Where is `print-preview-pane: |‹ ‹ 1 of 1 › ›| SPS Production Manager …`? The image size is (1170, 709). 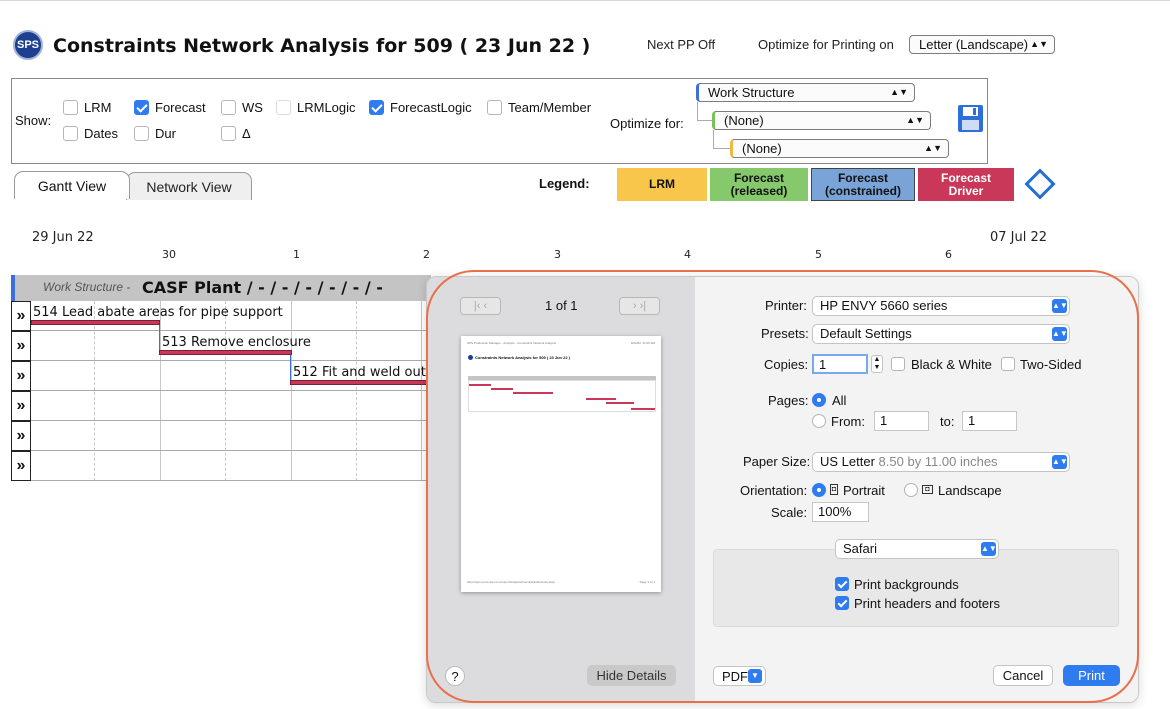
print-preview-pane: |‹ ‹ 1 of 1 › ›| SPS Production Manager … is located at coordinates (561, 489).